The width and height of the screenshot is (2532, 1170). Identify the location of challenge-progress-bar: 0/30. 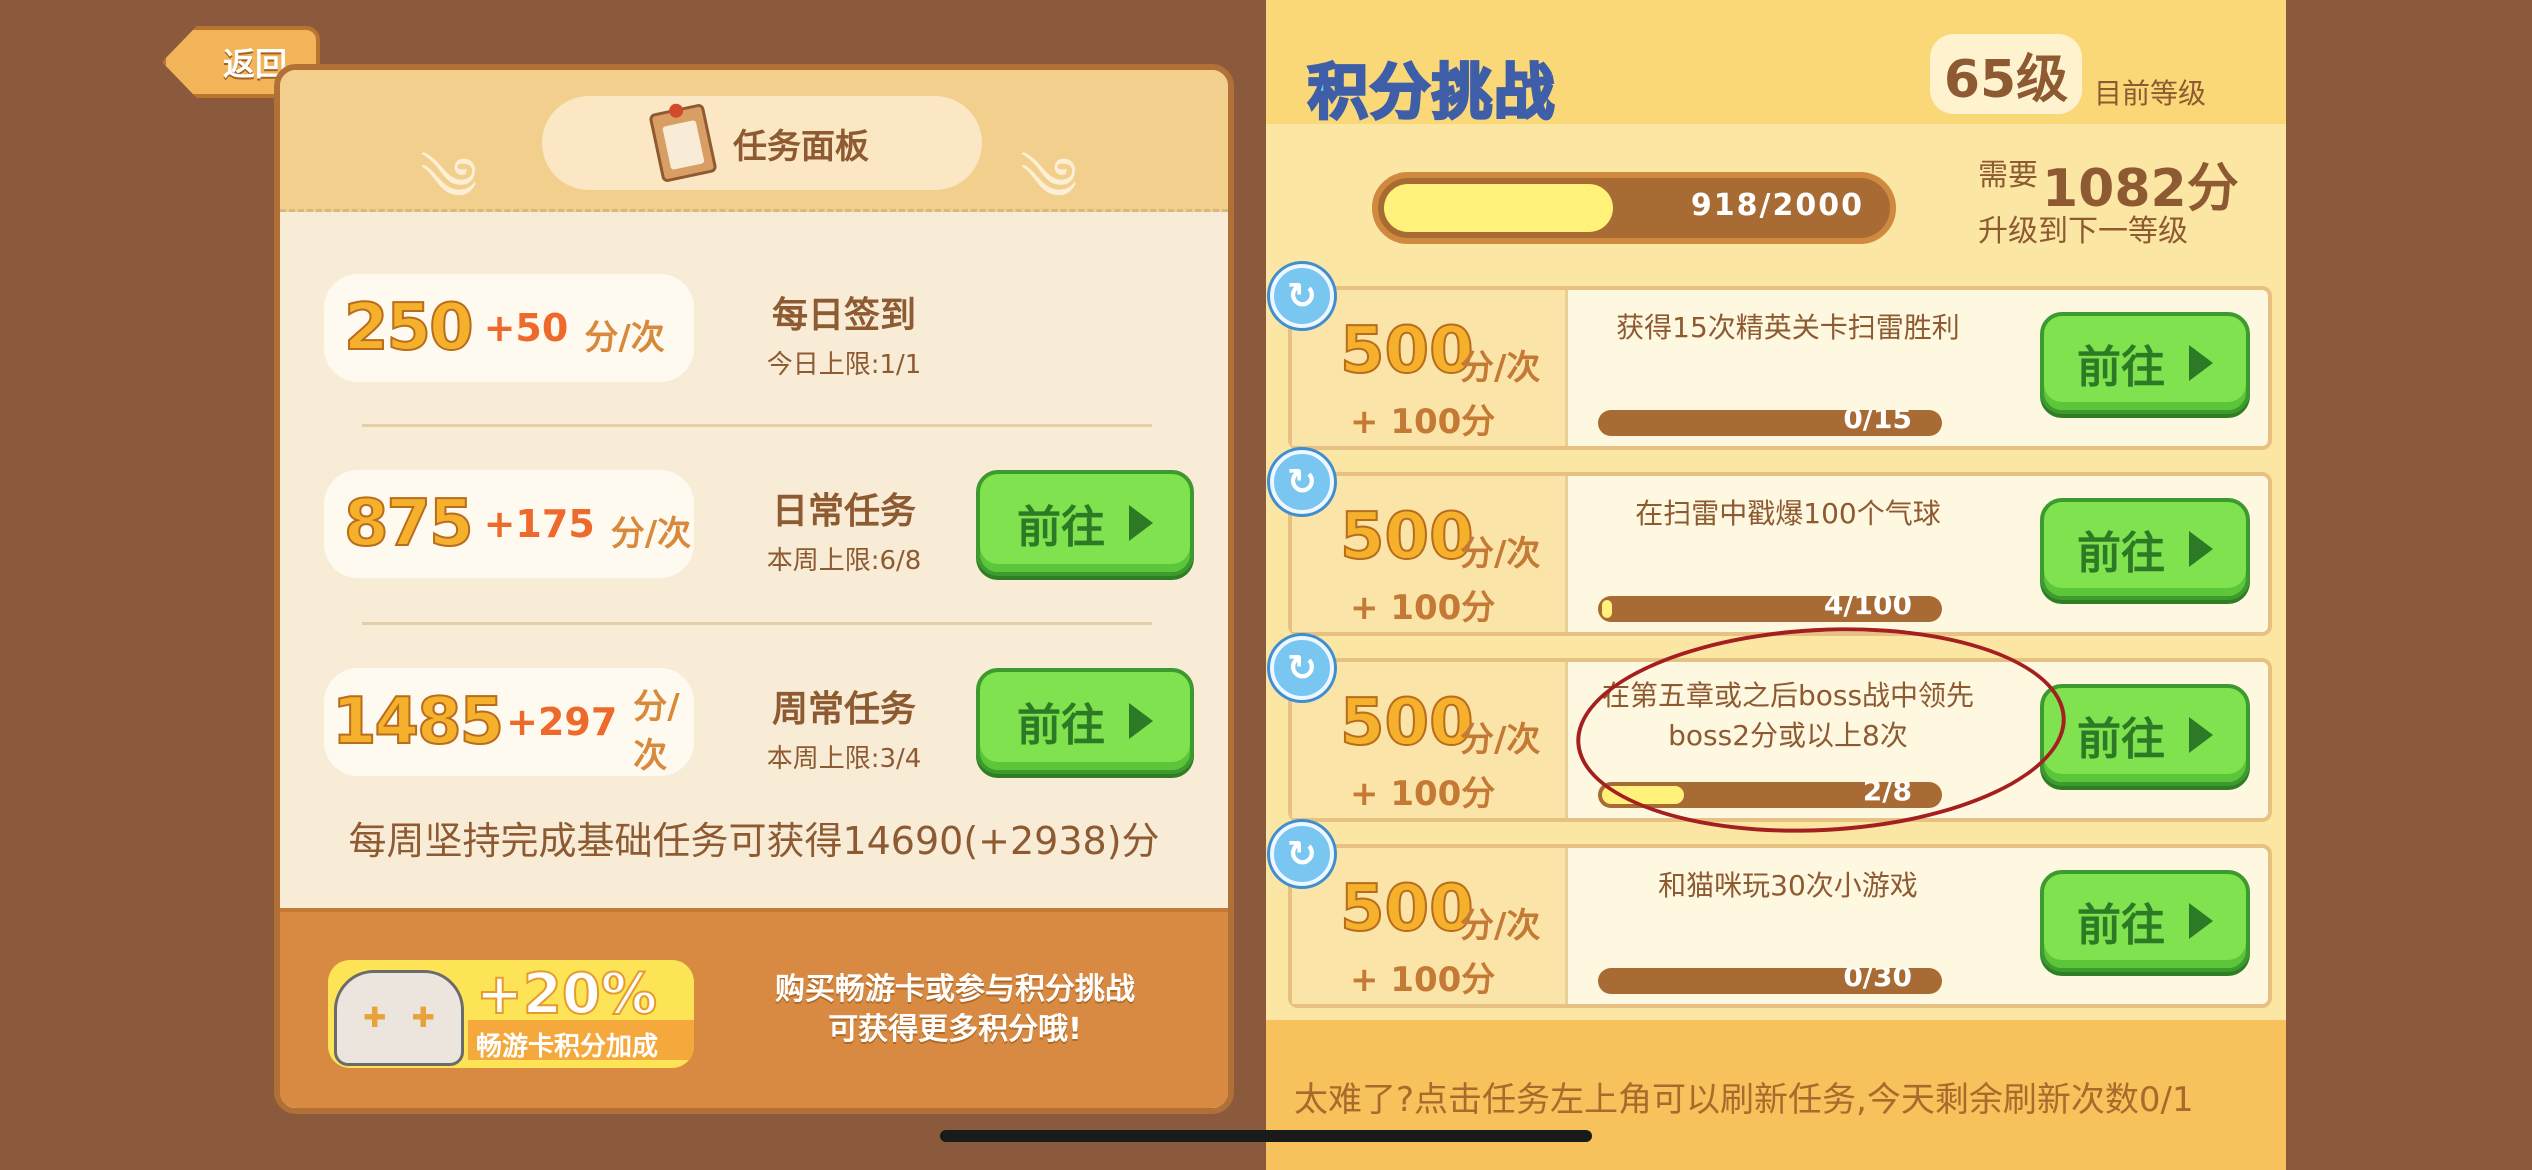
(1770, 981).